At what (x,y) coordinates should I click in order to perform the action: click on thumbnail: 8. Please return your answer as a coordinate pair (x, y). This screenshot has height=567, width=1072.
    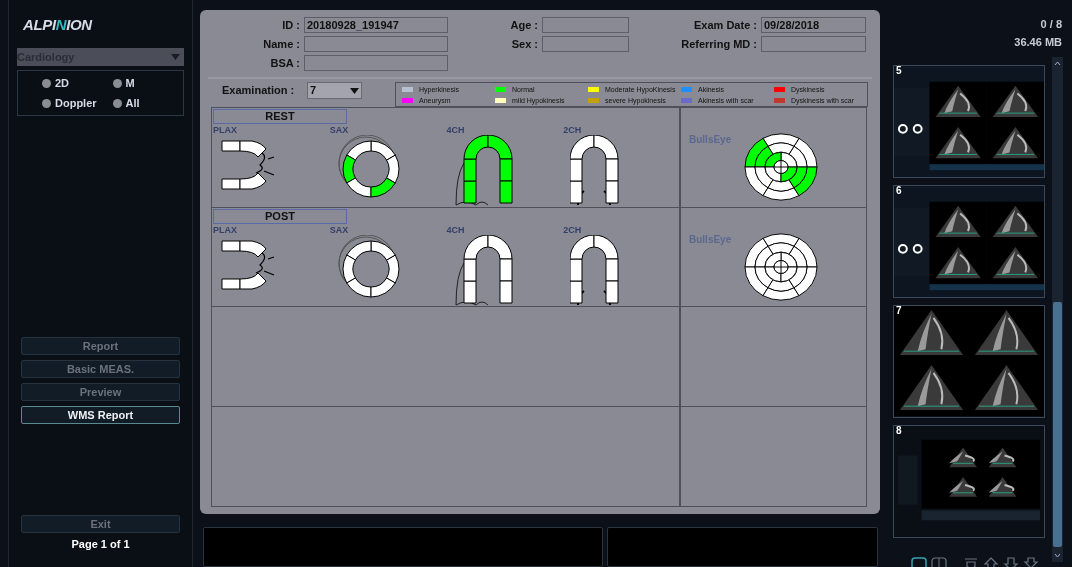
    Looking at the image, I should click on (969, 481).